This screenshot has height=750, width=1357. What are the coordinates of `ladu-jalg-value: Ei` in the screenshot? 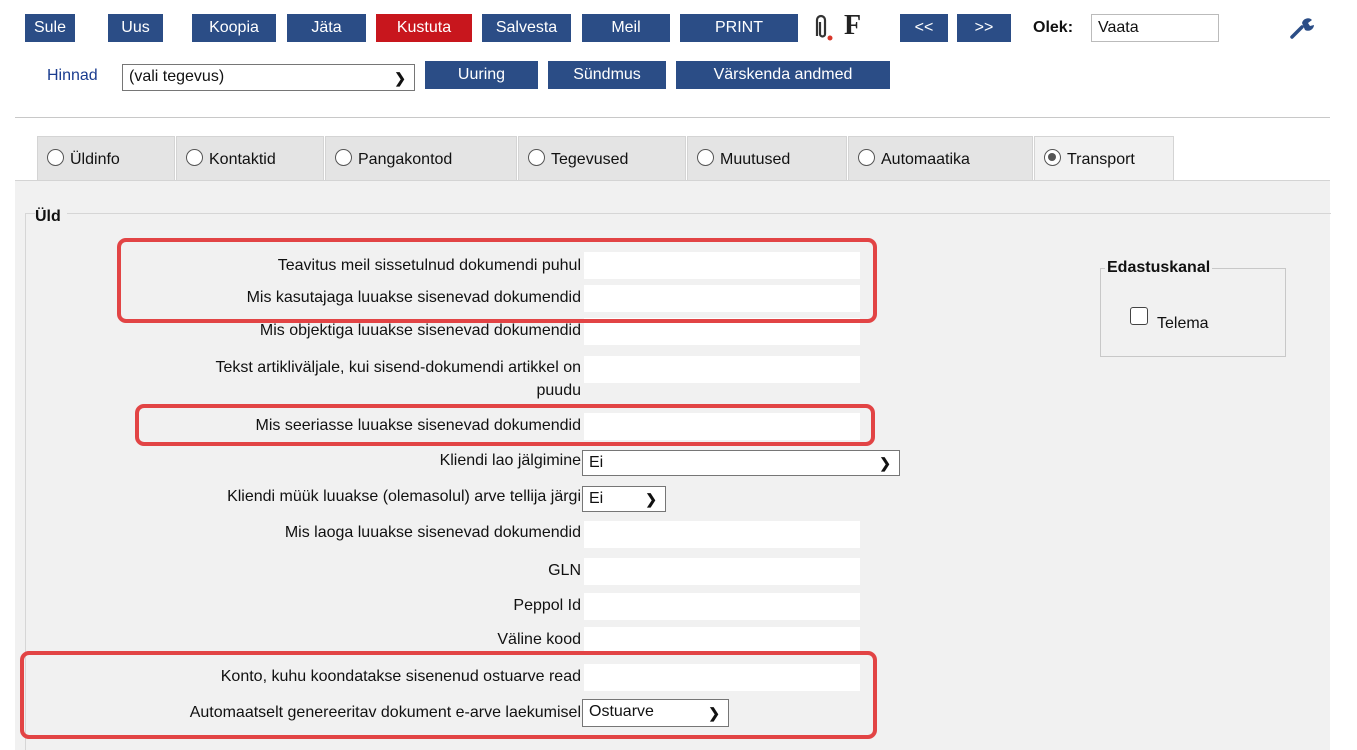 It's located at (596, 462).